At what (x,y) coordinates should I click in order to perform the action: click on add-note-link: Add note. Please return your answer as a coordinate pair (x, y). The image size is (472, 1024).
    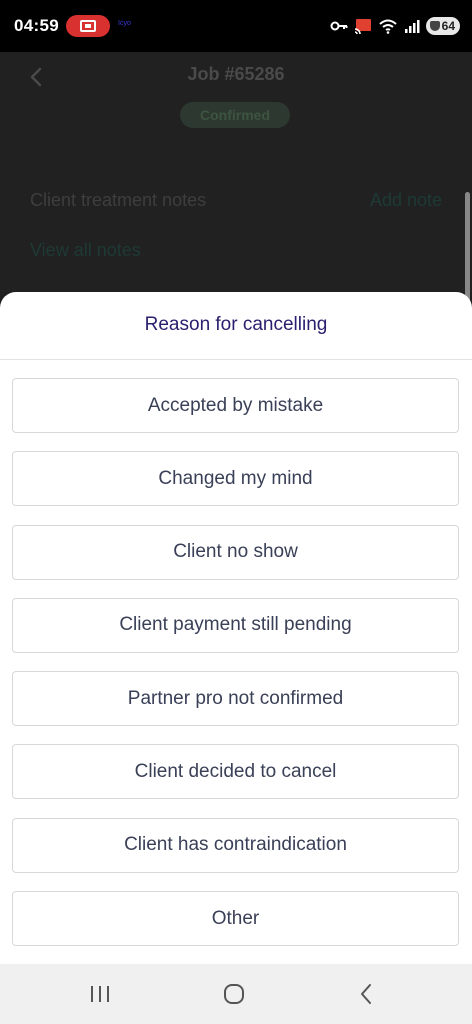
    Looking at the image, I should click on (406, 200).